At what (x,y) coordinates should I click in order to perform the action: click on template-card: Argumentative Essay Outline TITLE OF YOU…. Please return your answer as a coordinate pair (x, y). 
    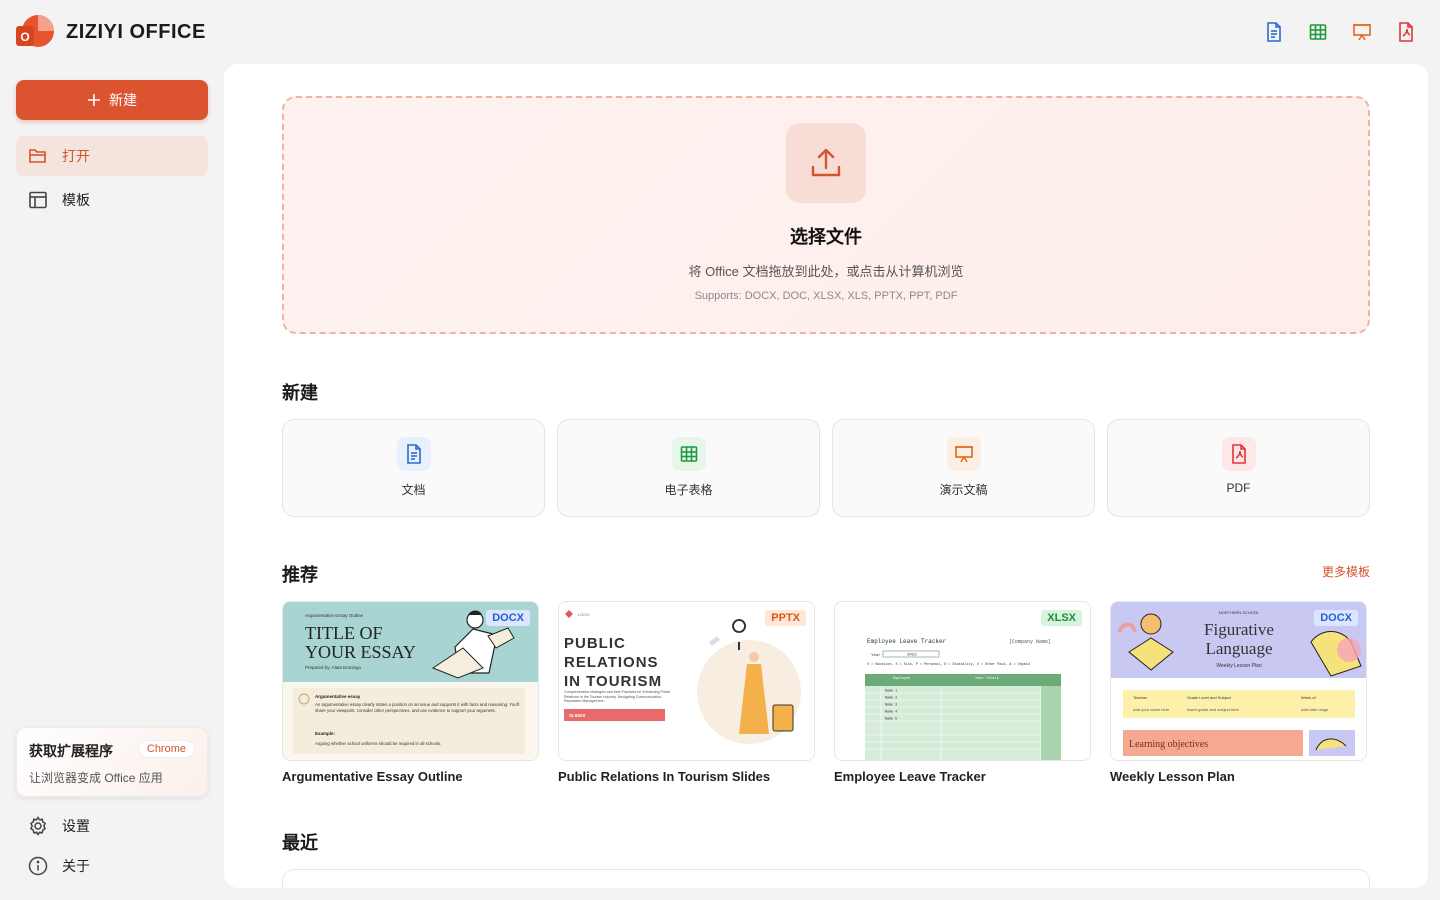
    Looking at the image, I should click on (410, 692).